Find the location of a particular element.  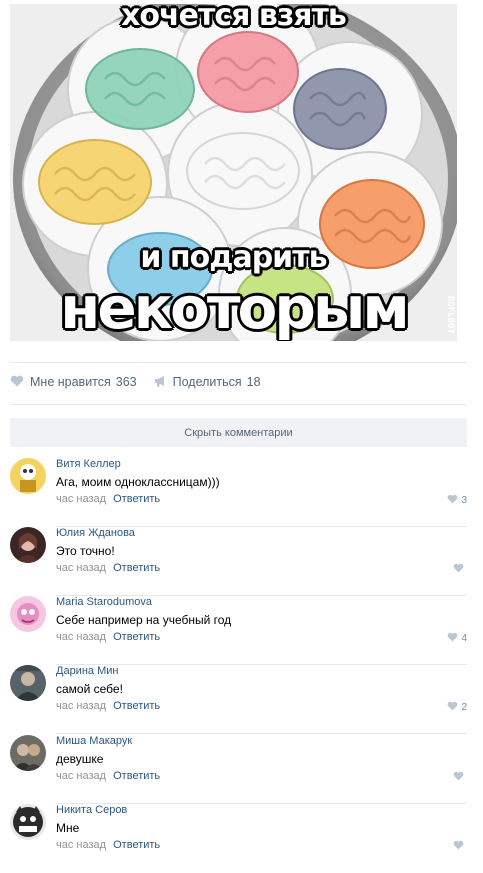

comment-text: девушке is located at coordinates (80, 759).